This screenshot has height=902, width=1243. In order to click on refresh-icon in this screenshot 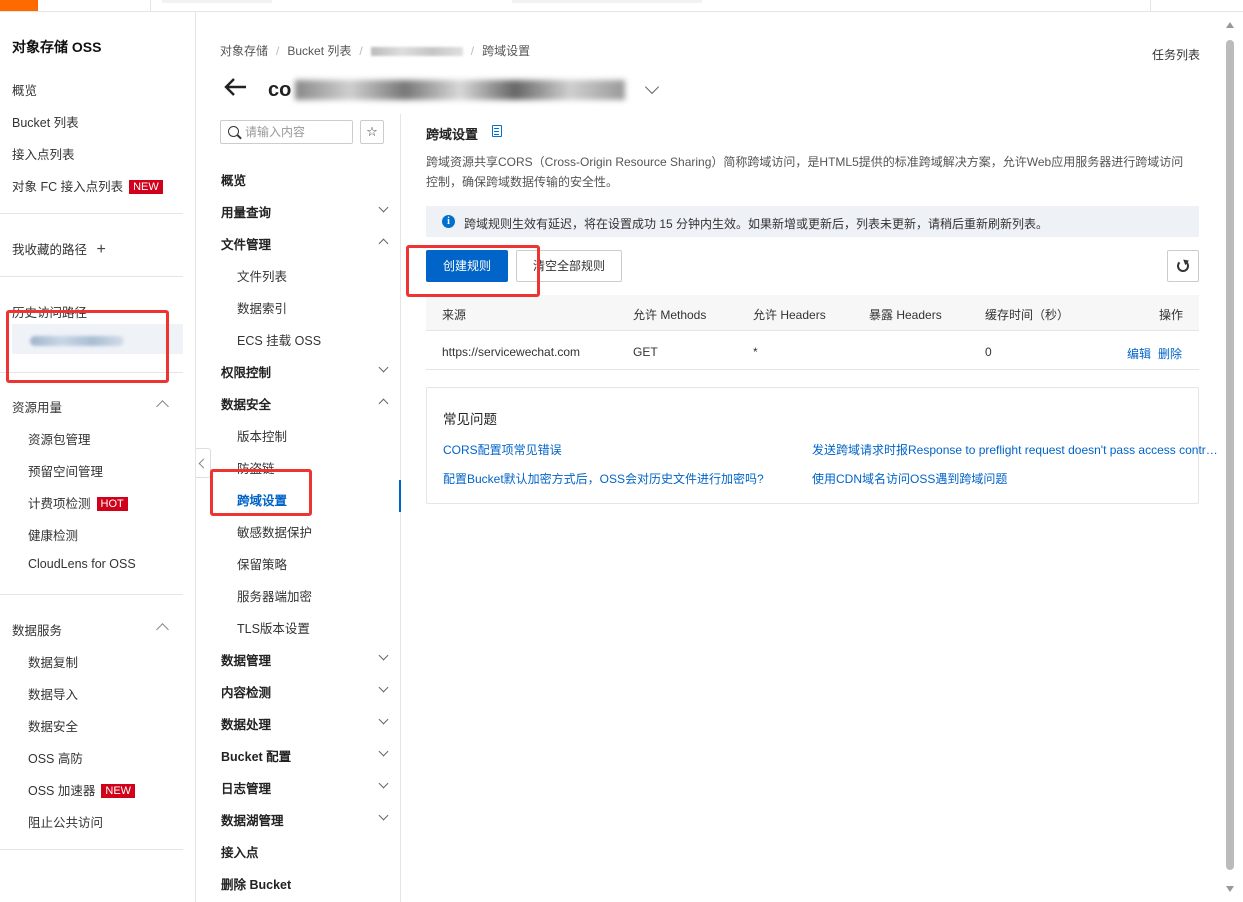, I will do `click(1183, 266)`.